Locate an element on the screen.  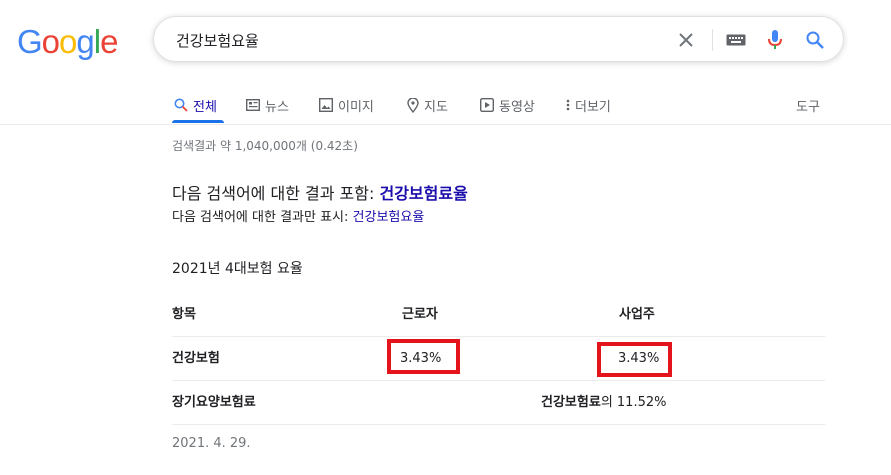
spelling-correction: 다음 검색어에 대한 결과 포함: 건강보험료율 is located at coordinates (320, 192).